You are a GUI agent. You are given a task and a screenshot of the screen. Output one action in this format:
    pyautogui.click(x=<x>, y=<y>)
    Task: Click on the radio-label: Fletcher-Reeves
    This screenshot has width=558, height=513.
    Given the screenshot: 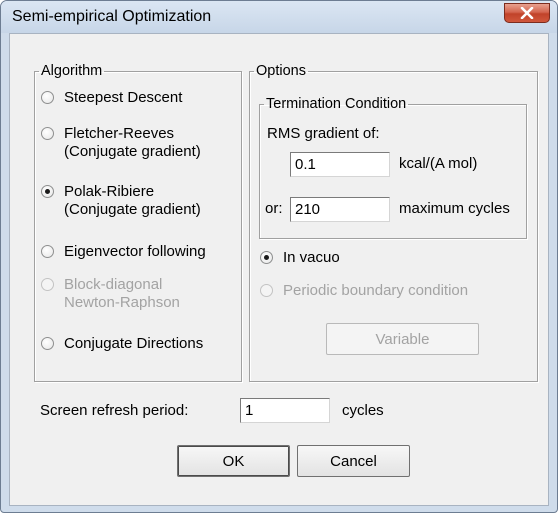 What is the action you would take?
    pyautogui.click(x=119, y=133)
    